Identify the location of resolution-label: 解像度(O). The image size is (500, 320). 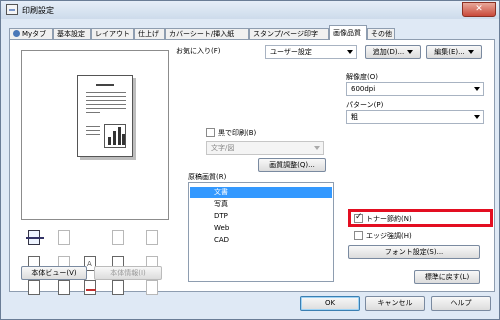
(362, 77).